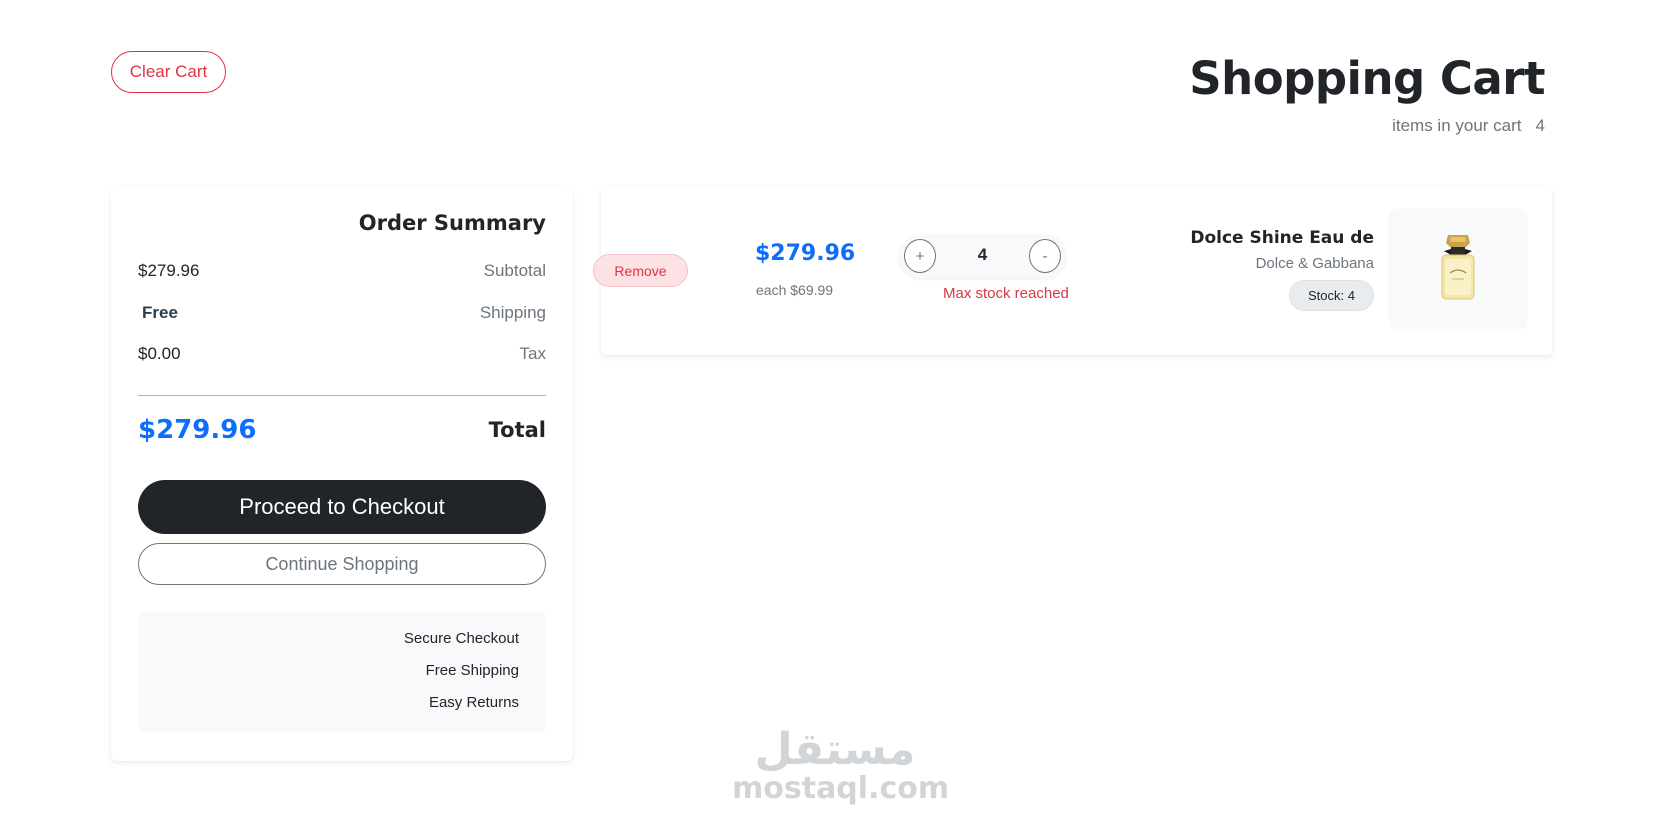 This screenshot has height=836, width=1663. I want to click on watermark-logo: مستقل mostaql.com, so click(841, 765).